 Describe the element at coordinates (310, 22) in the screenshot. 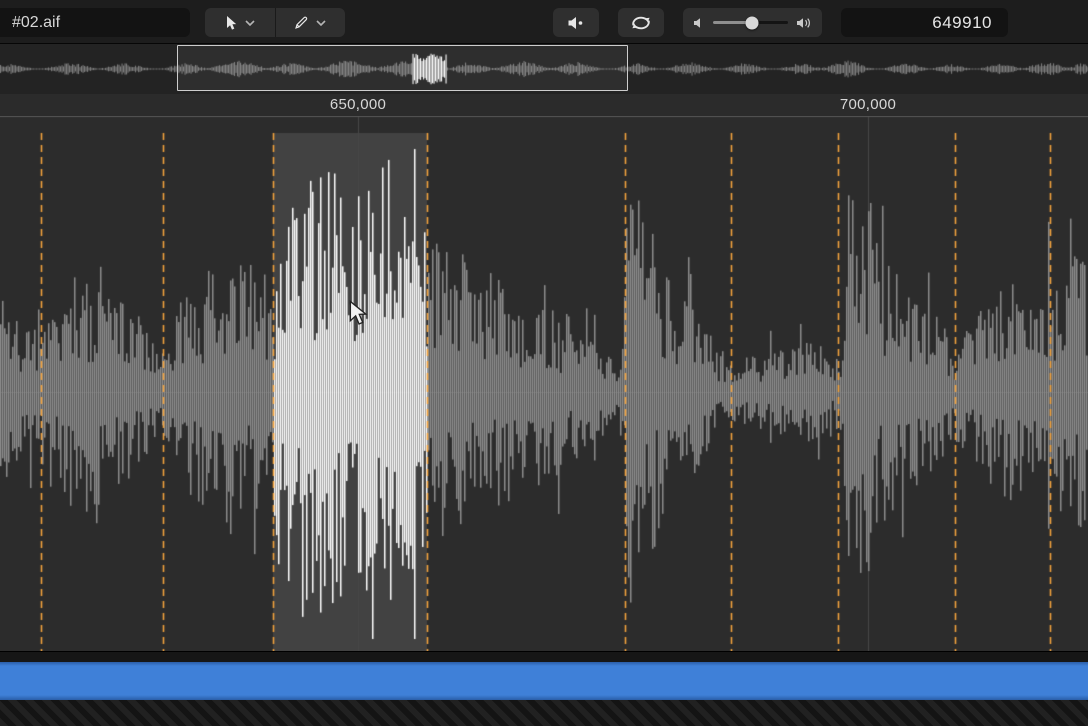

I see `pencil-tool-button` at that location.